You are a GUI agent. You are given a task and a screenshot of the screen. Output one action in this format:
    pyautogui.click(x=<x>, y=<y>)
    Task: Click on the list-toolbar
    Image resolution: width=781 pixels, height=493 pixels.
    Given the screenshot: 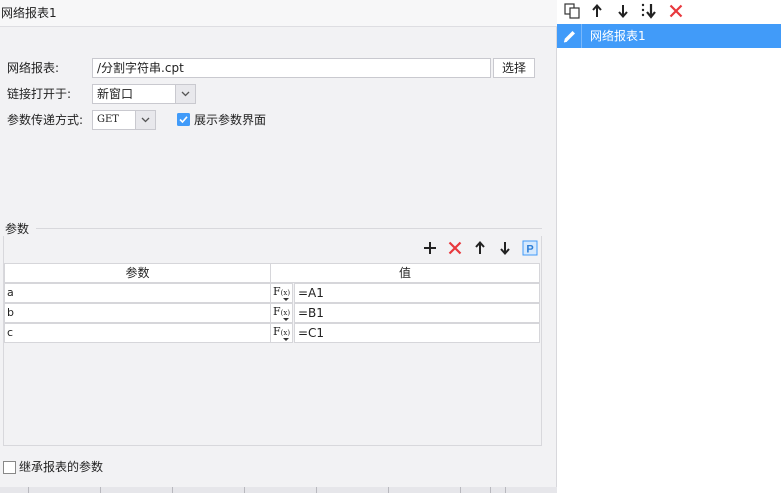 What is the action you would take?
    pyautogui.click(x=669, y=11)
    